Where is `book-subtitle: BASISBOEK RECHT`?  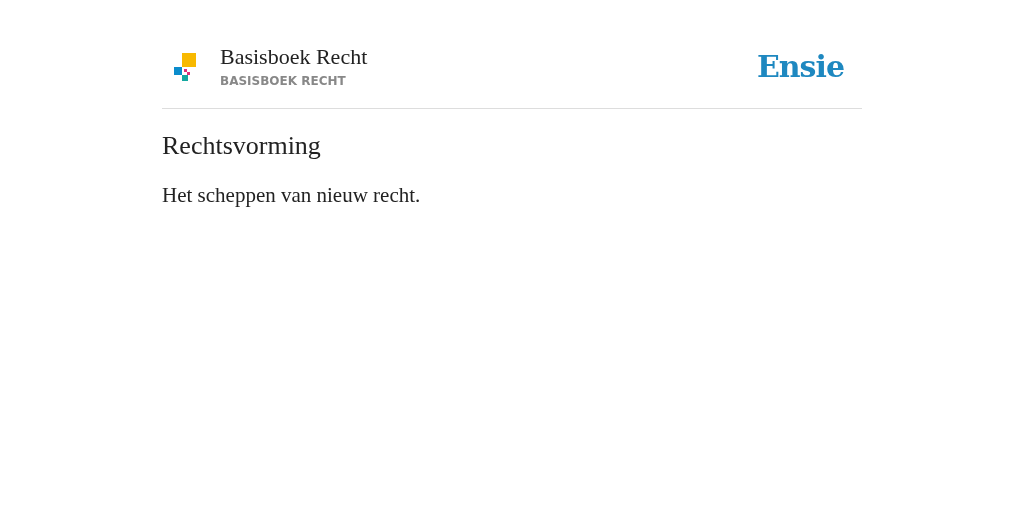 book-subtitle: BASISBOEK RECHT is located at coordinates (283, 81).